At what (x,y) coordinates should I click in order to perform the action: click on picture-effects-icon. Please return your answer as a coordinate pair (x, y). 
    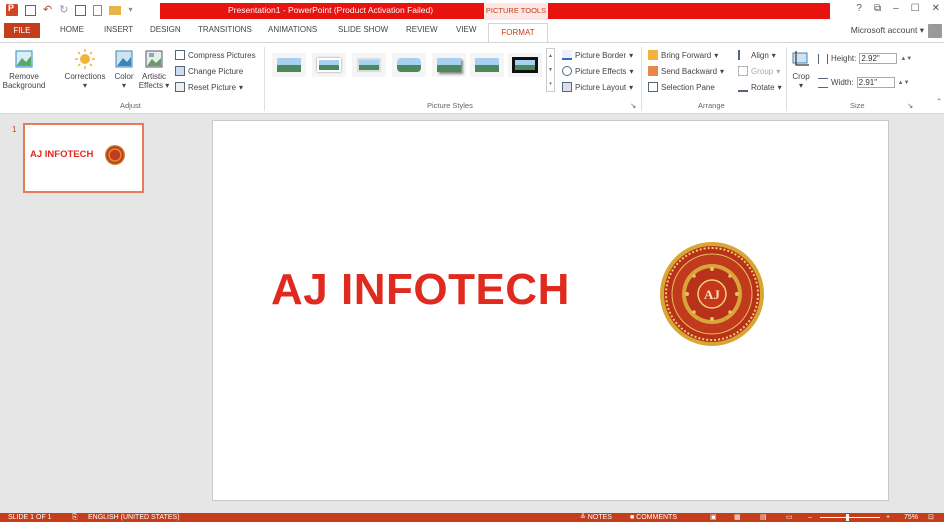
    Looking at the image, I should click on (567, 71).